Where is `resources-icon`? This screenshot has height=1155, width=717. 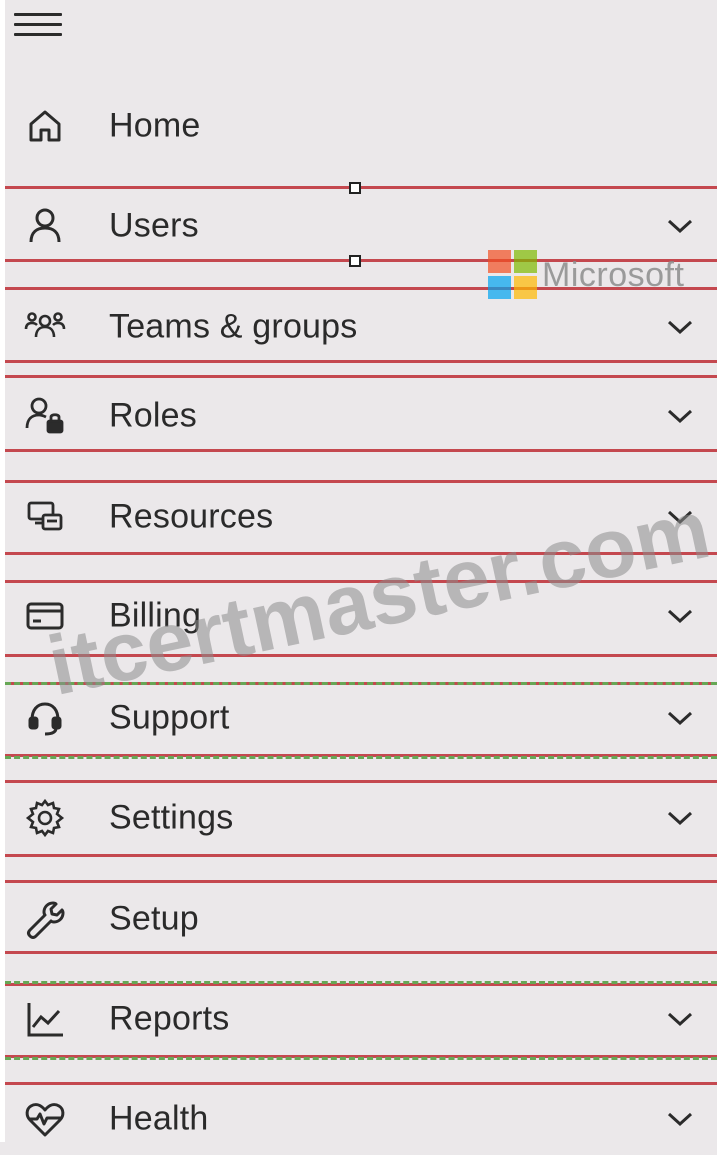
resources-icon is located at coordinates (45, 517).